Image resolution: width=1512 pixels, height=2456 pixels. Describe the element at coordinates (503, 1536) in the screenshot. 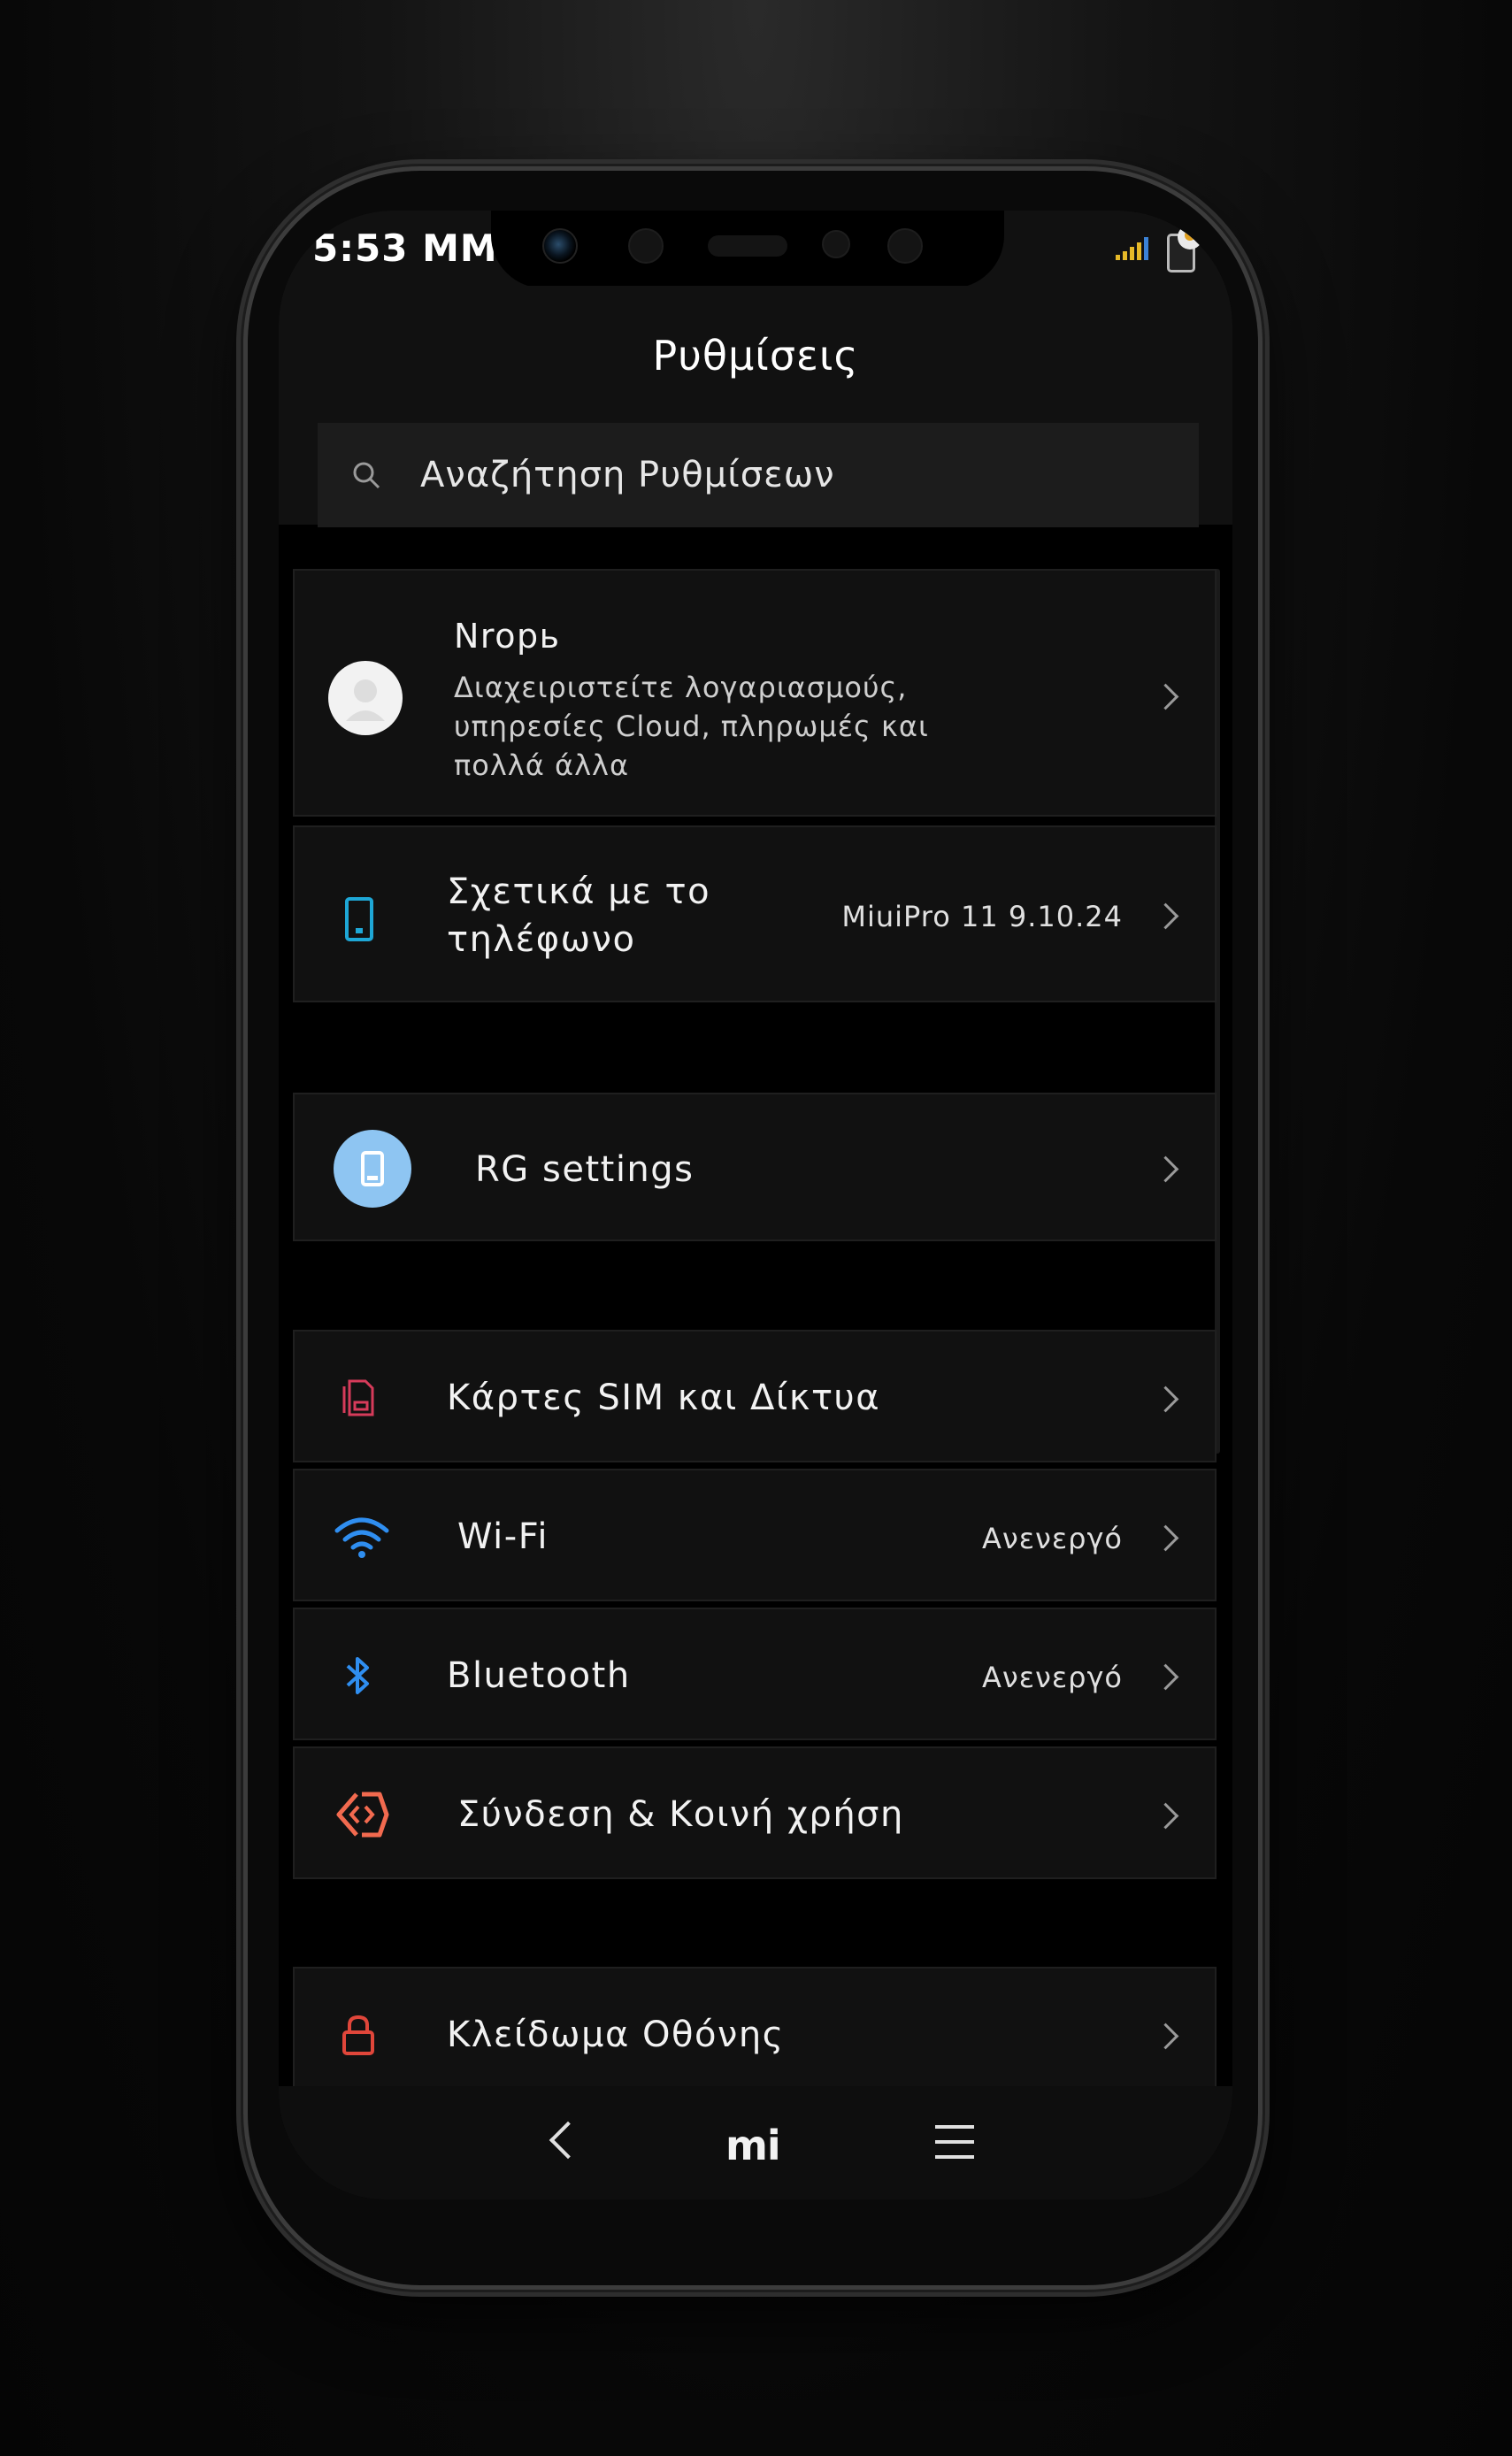

I see `wifi-label: Wi-Fi` at that location.